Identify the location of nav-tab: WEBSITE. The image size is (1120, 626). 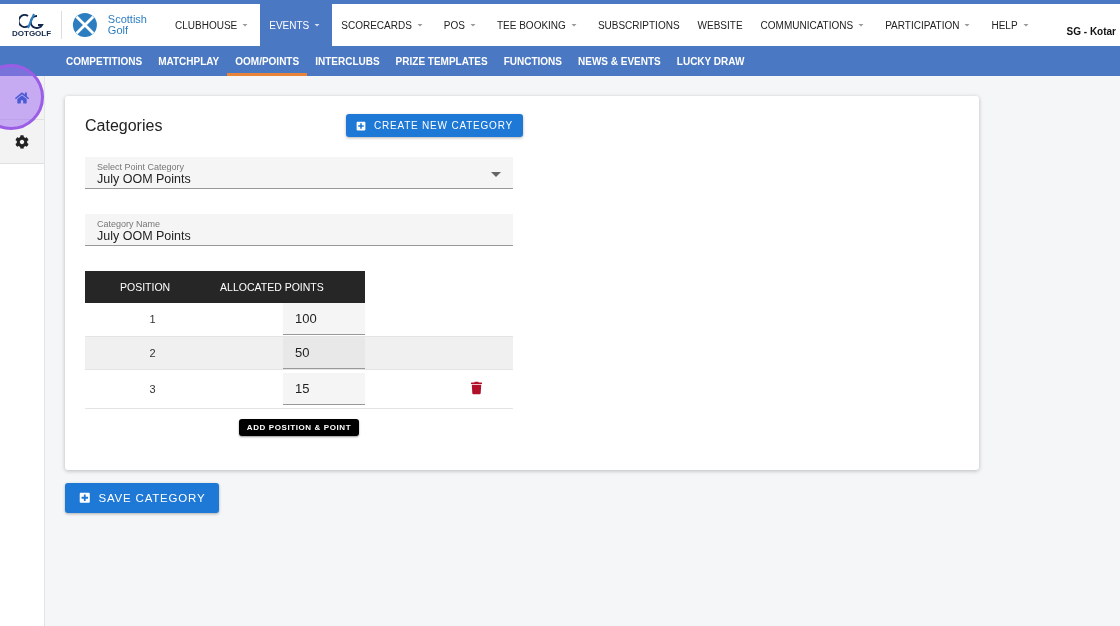
(720, 25).